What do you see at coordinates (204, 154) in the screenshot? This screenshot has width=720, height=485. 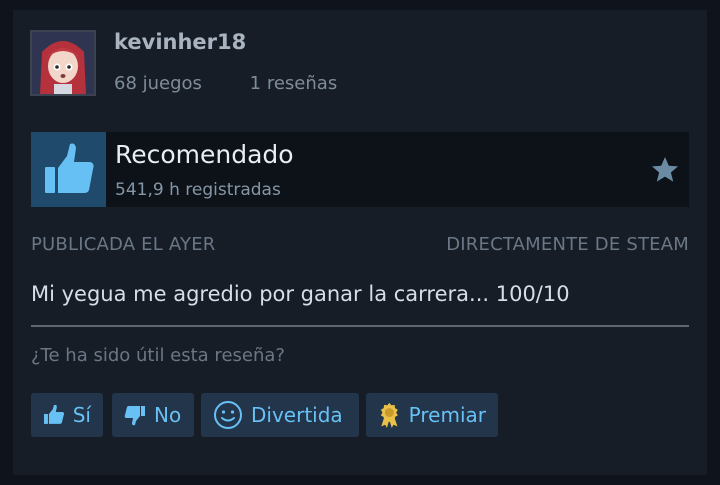 I see `verdict-label: Recomendado` at bounding box center [204, 154].